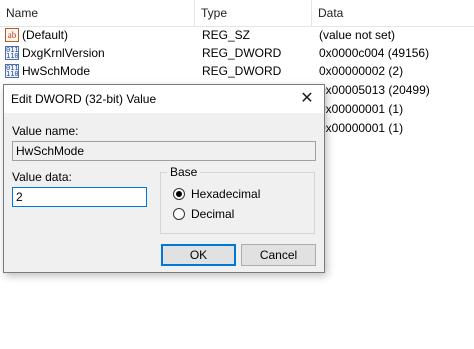 The height and width of the screenshot is (349, 474). I want to click on close-icon: ✕, so click(307, 99).